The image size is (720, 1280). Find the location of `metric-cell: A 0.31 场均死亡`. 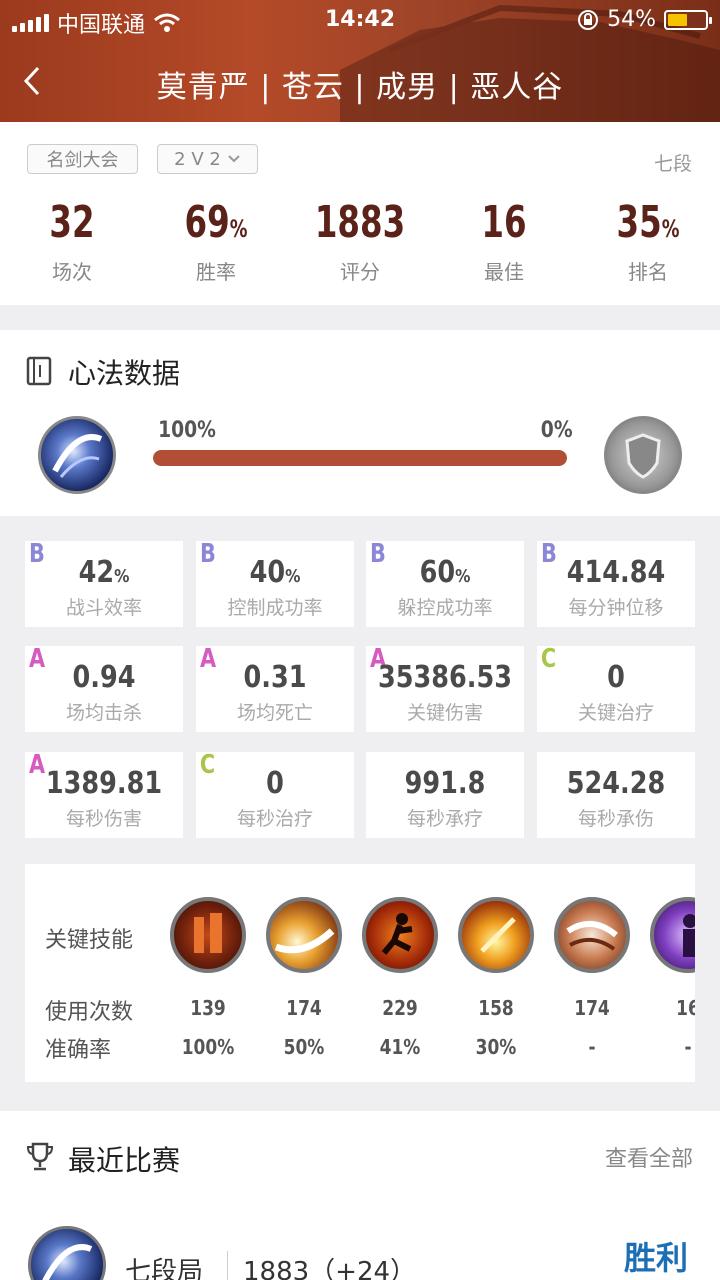

metric-cell: A 0.31 场均死亡 is located at coordinates (275, 688).